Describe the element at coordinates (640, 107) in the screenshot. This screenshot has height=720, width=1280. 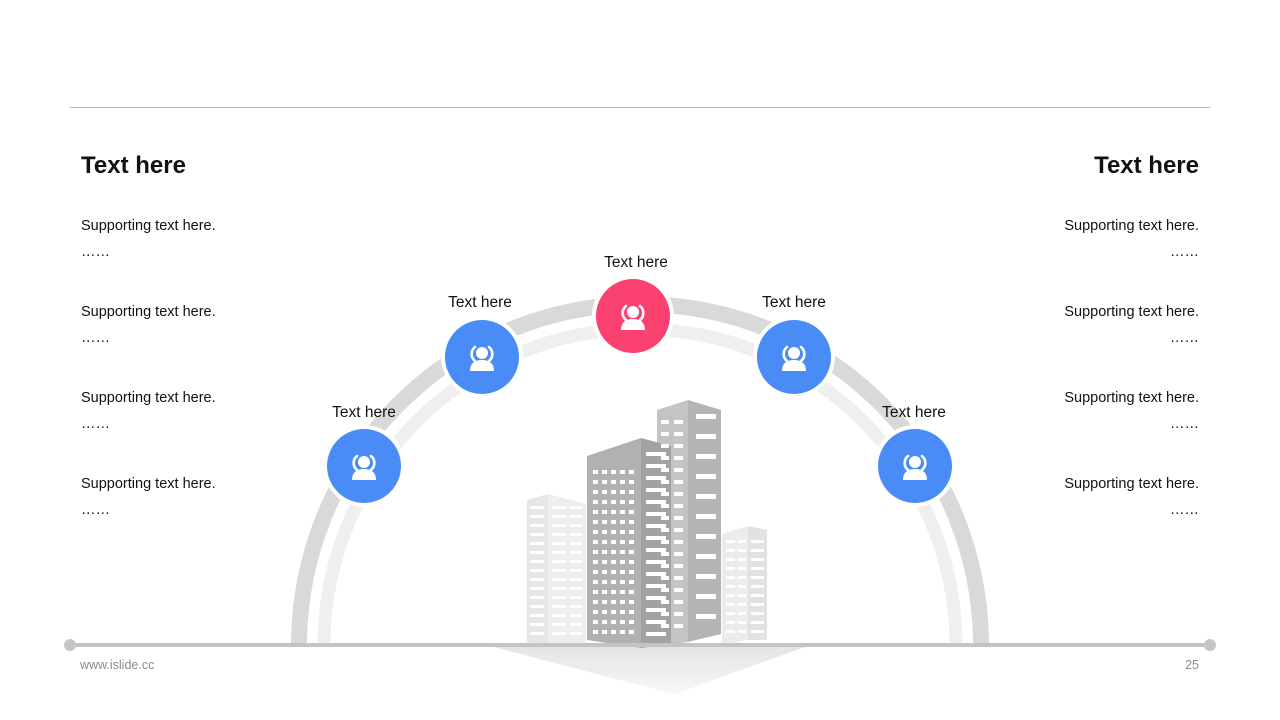
I see `header-divider` at that location.